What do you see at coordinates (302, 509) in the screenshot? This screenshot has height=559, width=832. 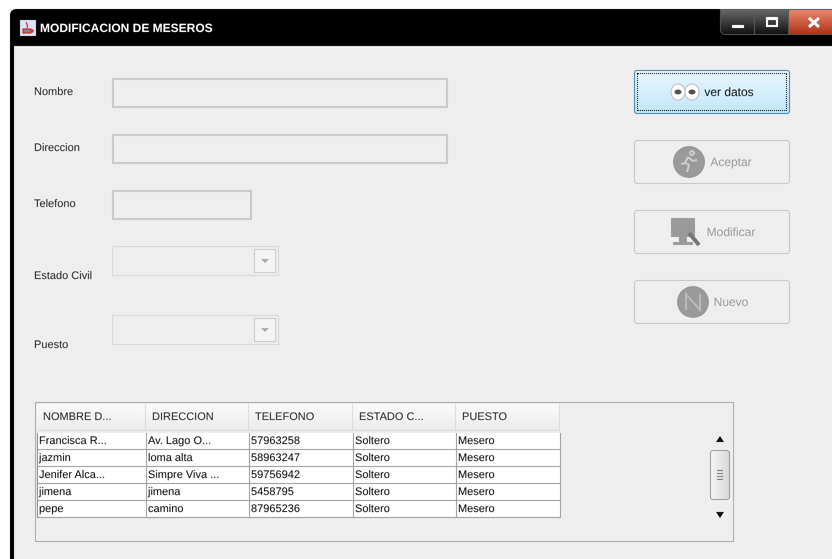 I see `table-cell: 87965236` at bounding box center [302, 509].